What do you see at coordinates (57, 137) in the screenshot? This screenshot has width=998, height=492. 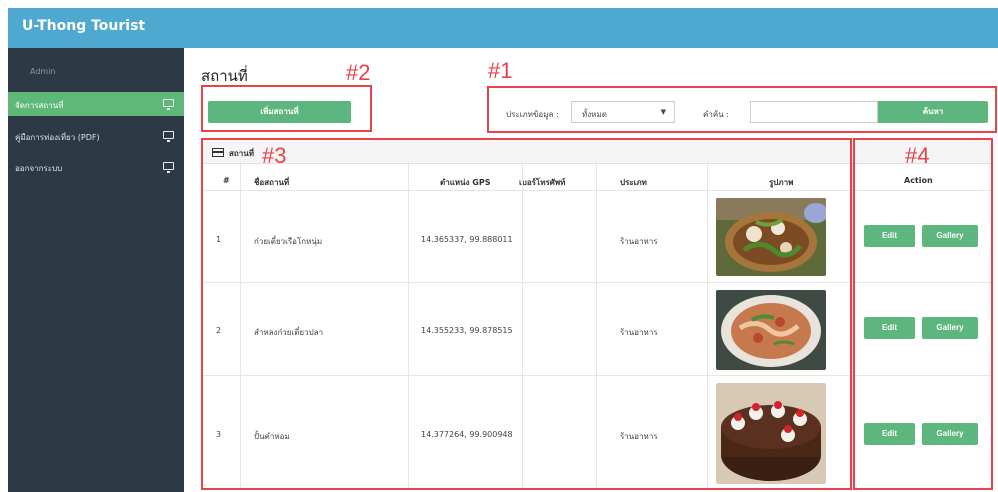 I see `sidebar-item-label: คู่มือการท่องเที่ยว (PDF)` at bounding box center [57, 137].